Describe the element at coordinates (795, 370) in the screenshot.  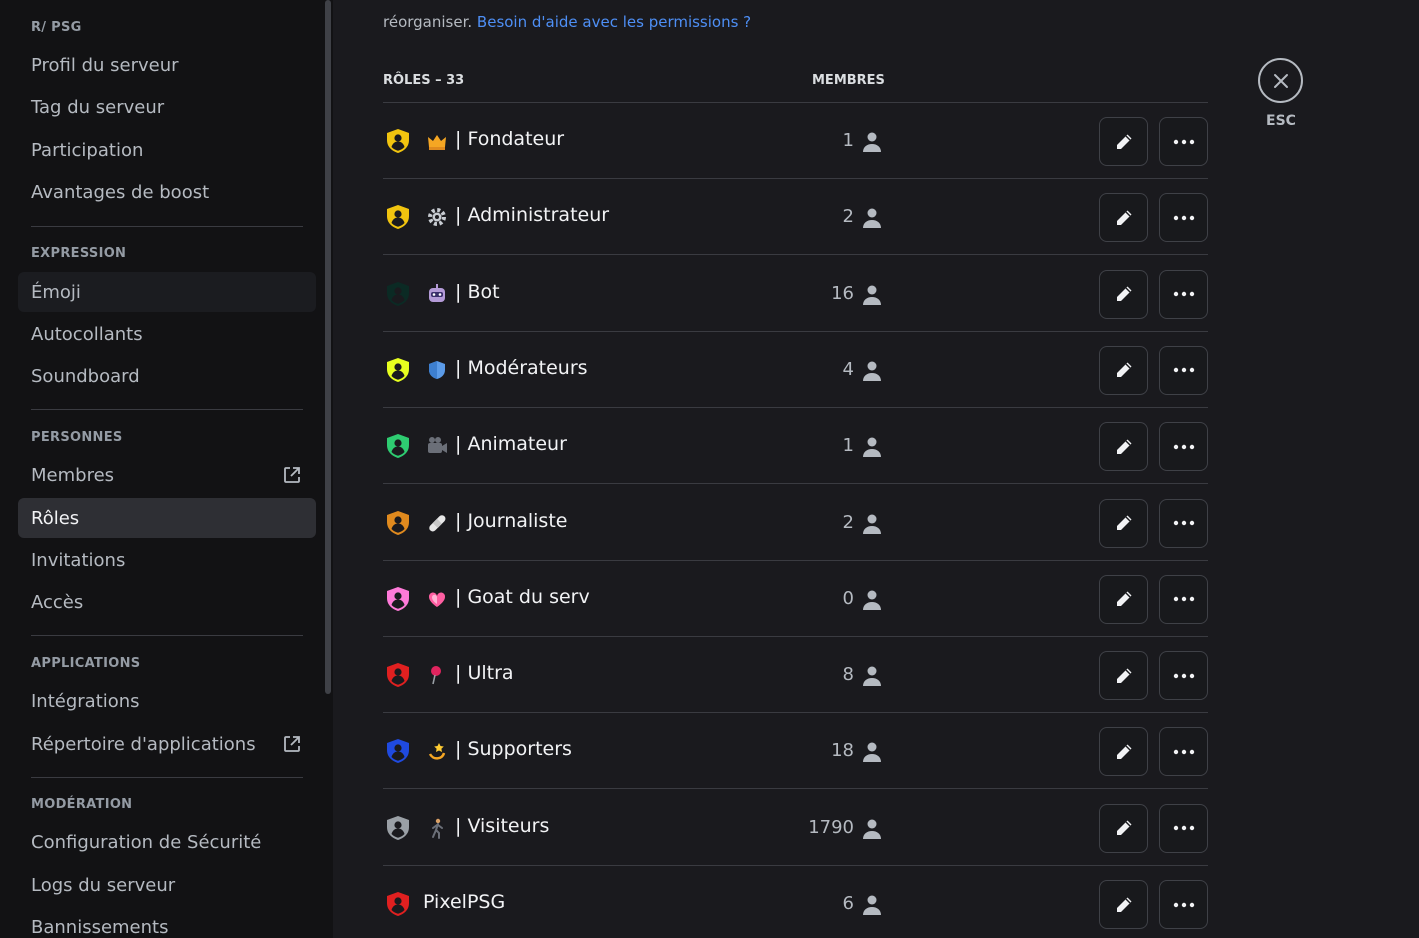
I see `role-row: | Modérateurs 4` at that location.